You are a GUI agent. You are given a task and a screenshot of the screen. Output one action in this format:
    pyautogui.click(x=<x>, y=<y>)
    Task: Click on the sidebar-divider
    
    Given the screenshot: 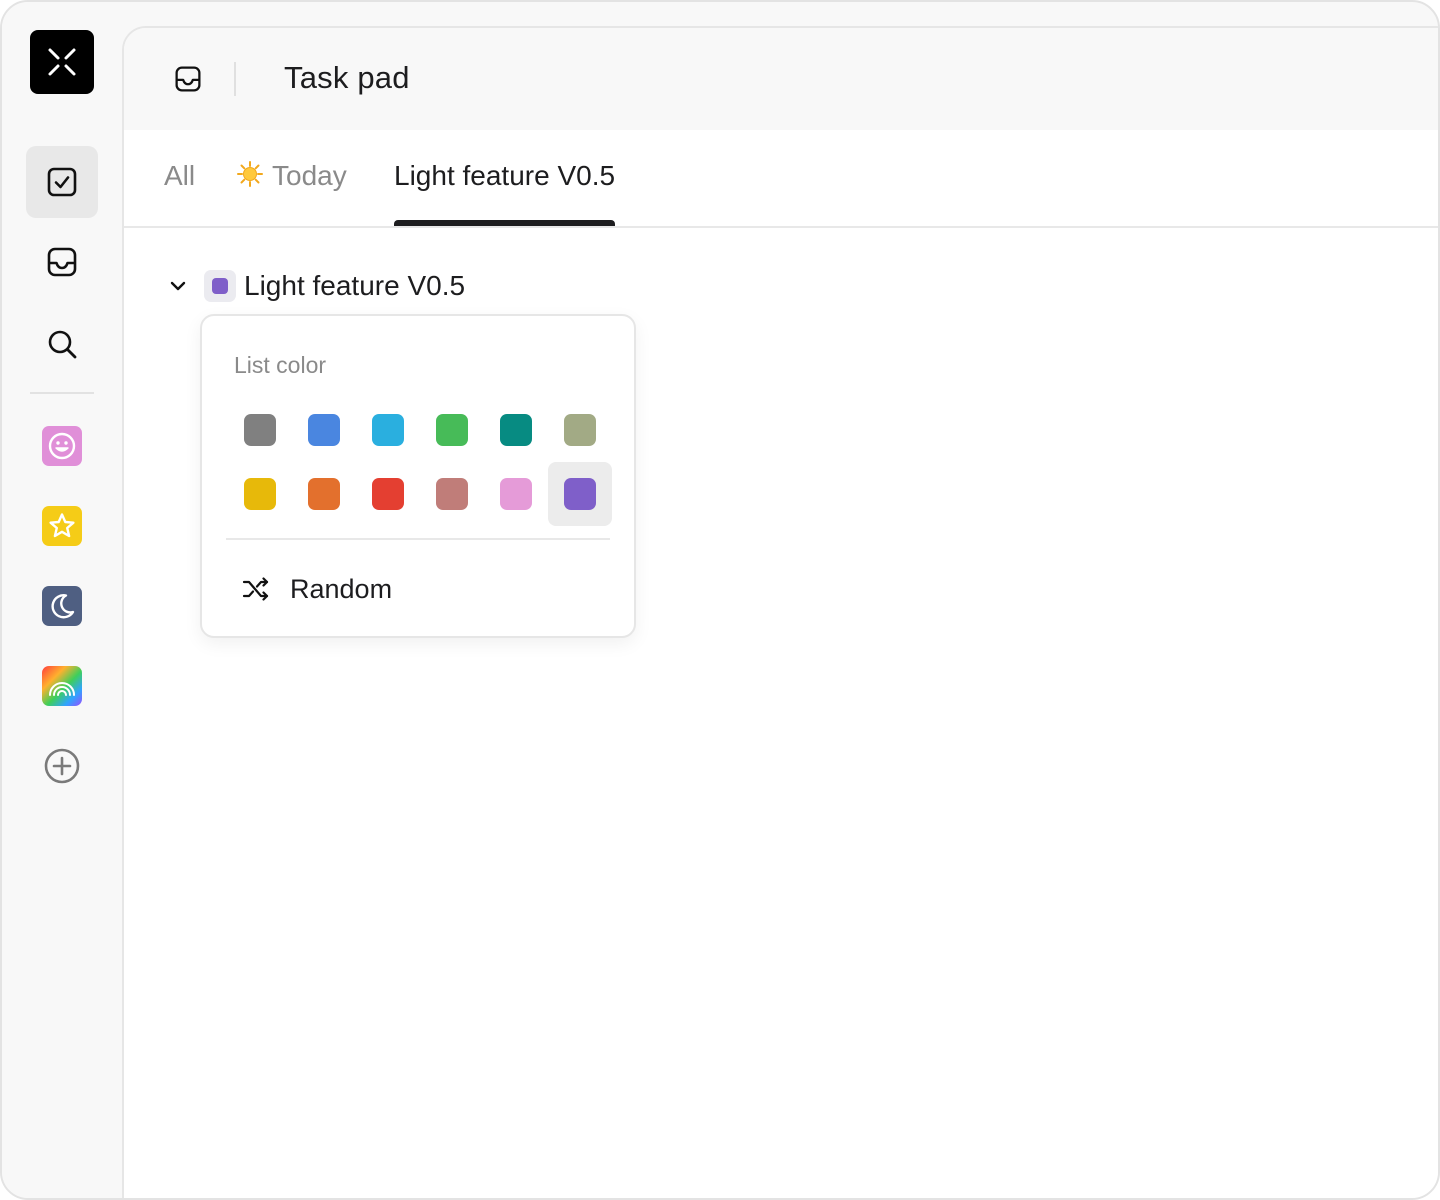 What is the action you would take?
    pyautogui.click(x=62, y=393)
    